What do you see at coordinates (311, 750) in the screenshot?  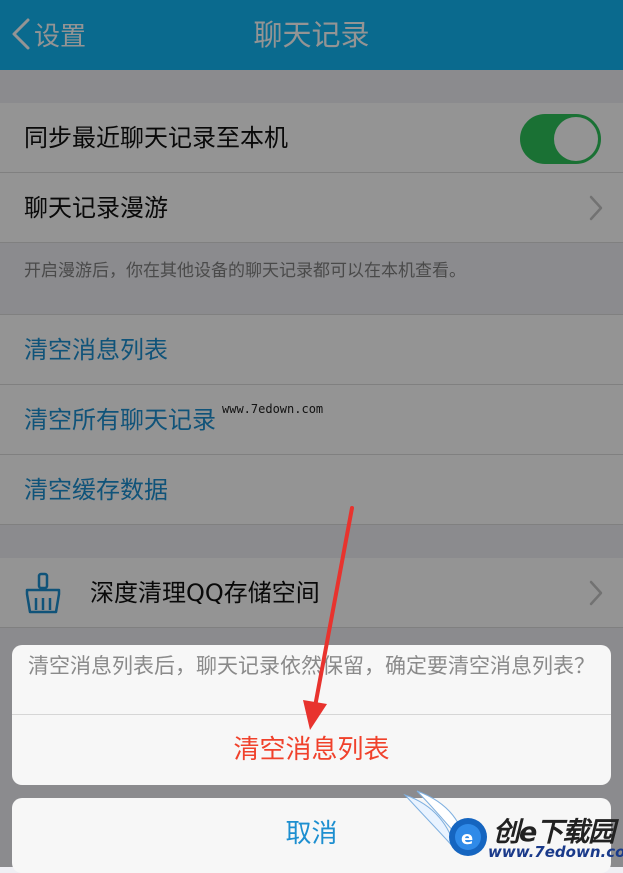 I see `confirm-clear-button: 清空消息列表` at bounding box center [311, 750].